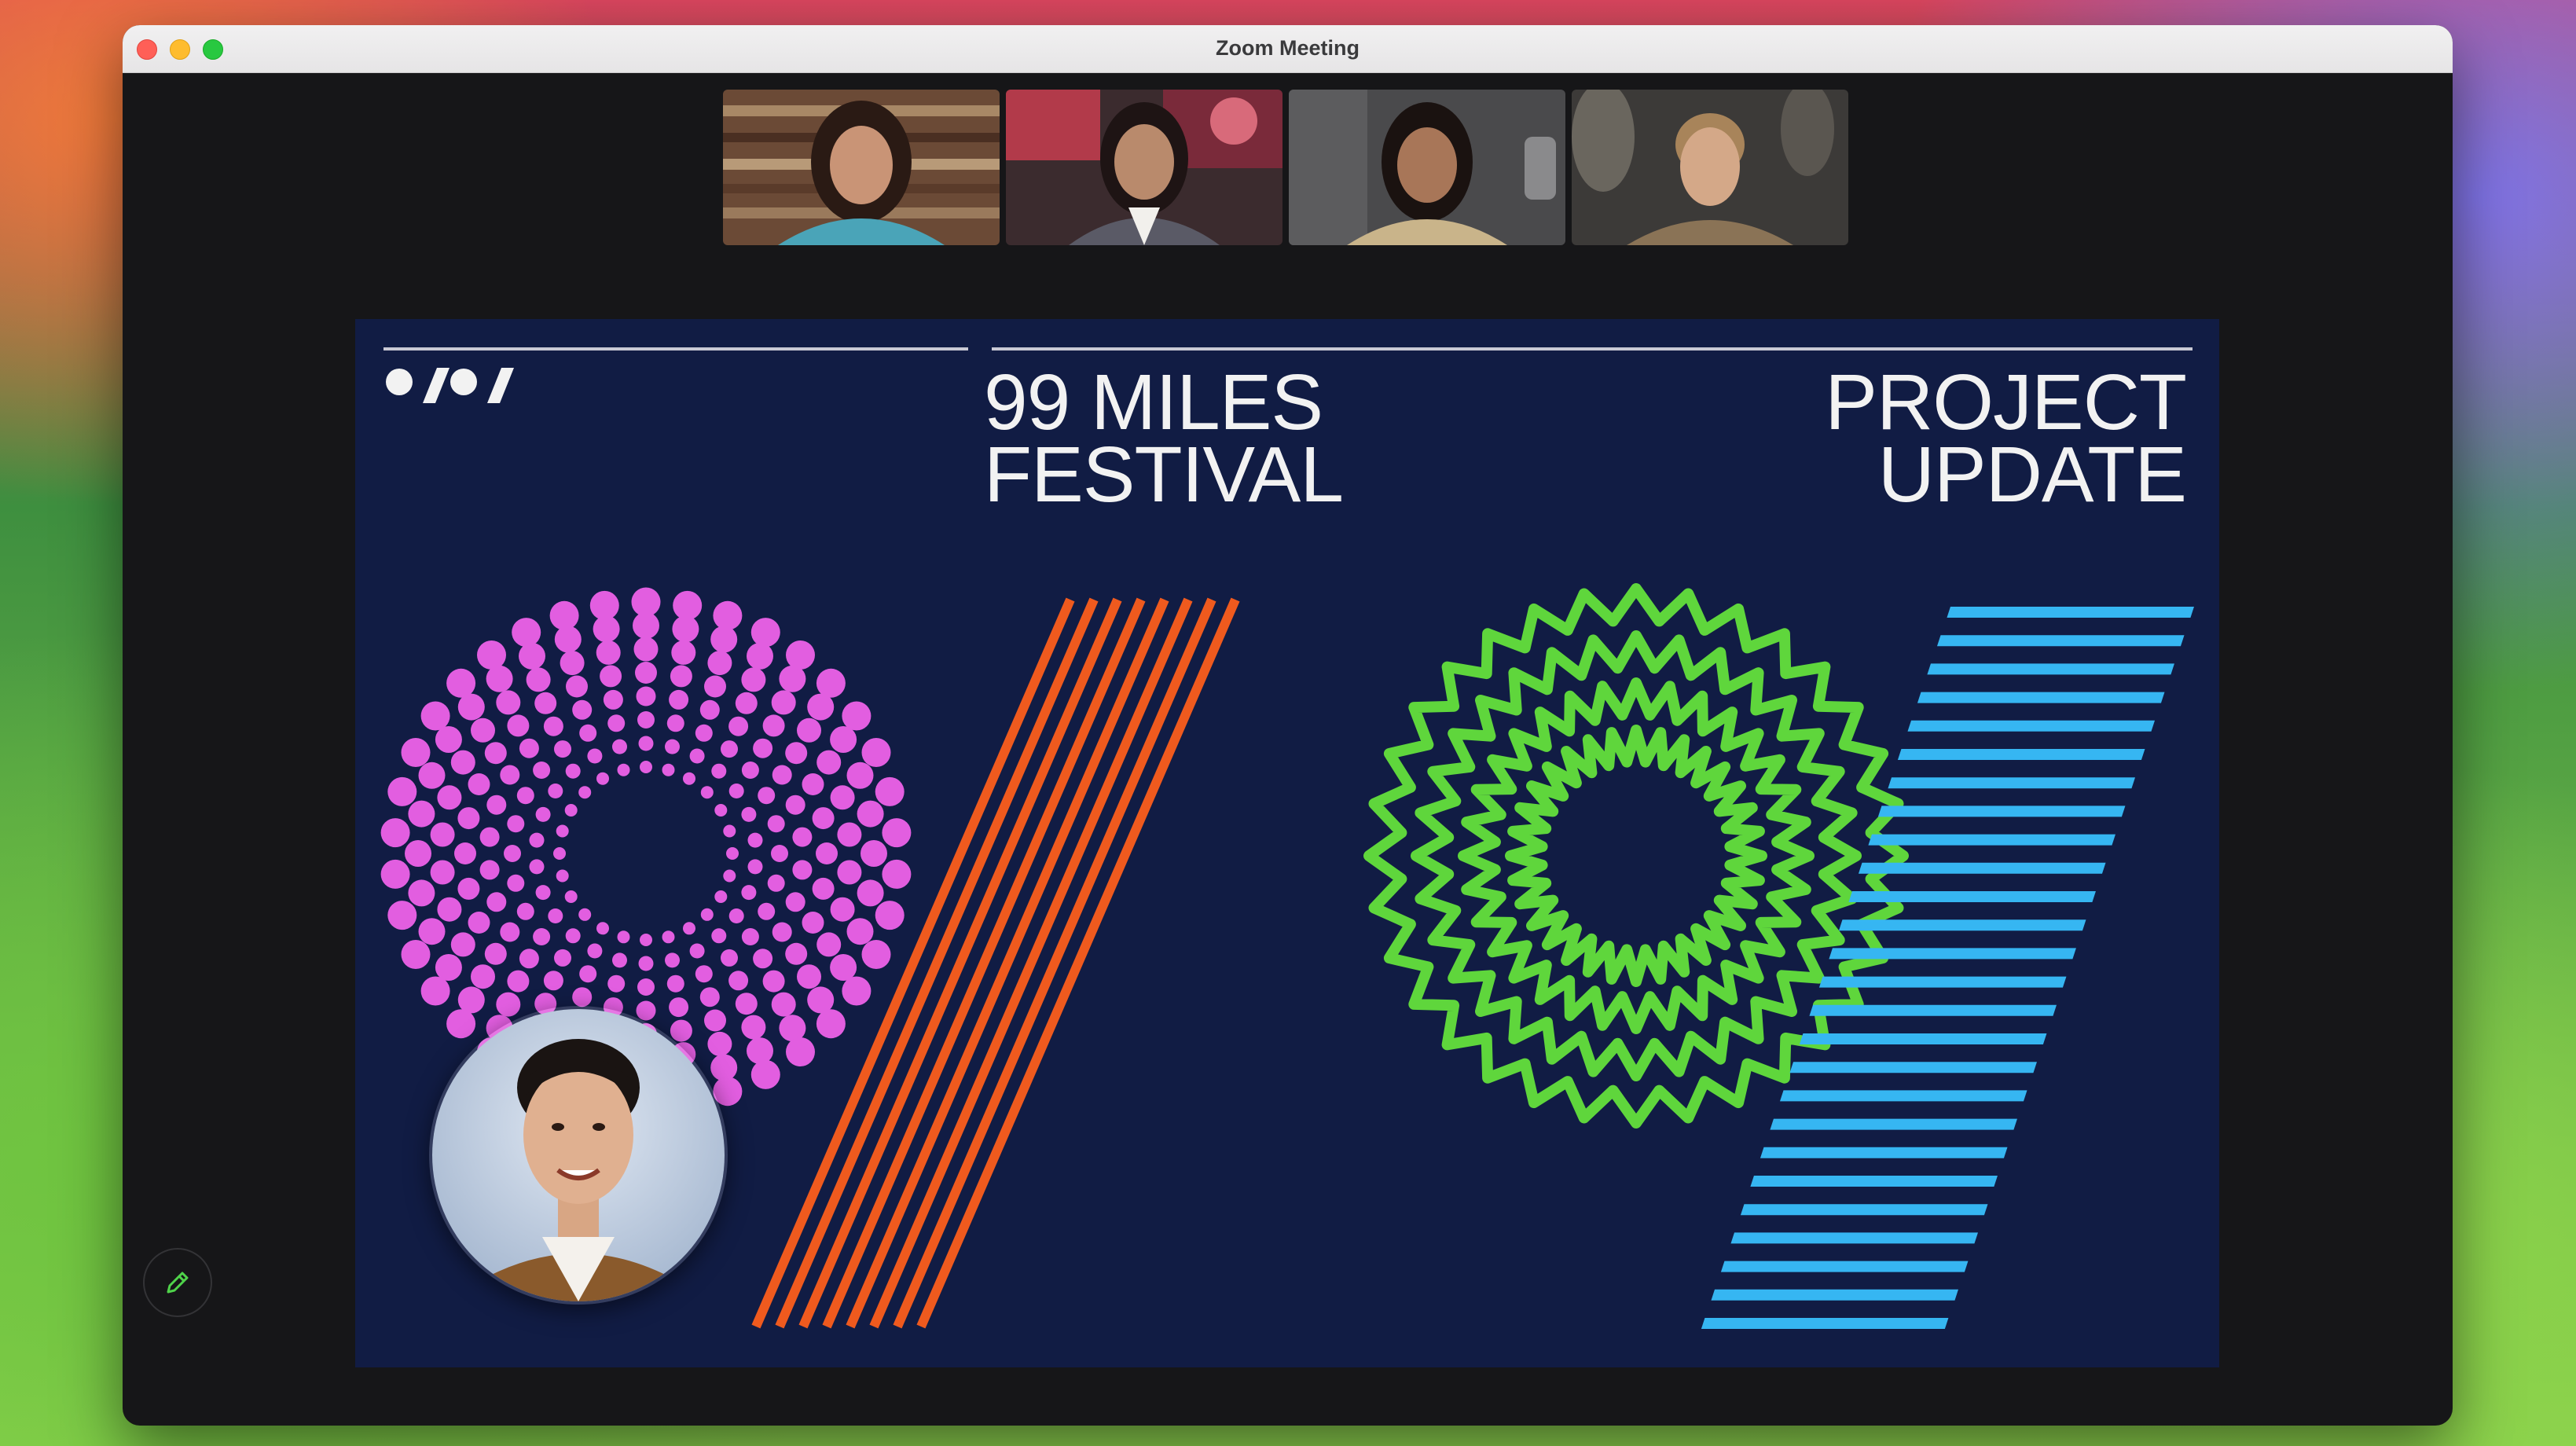 Image resolution: width=2576 pixels, height=1446 pixels. What do you see at coordinates (2006, 438) in the screenshot?
I see `slide-title-right: PROJECT UPDATE` at bounding box center [2006, 438].